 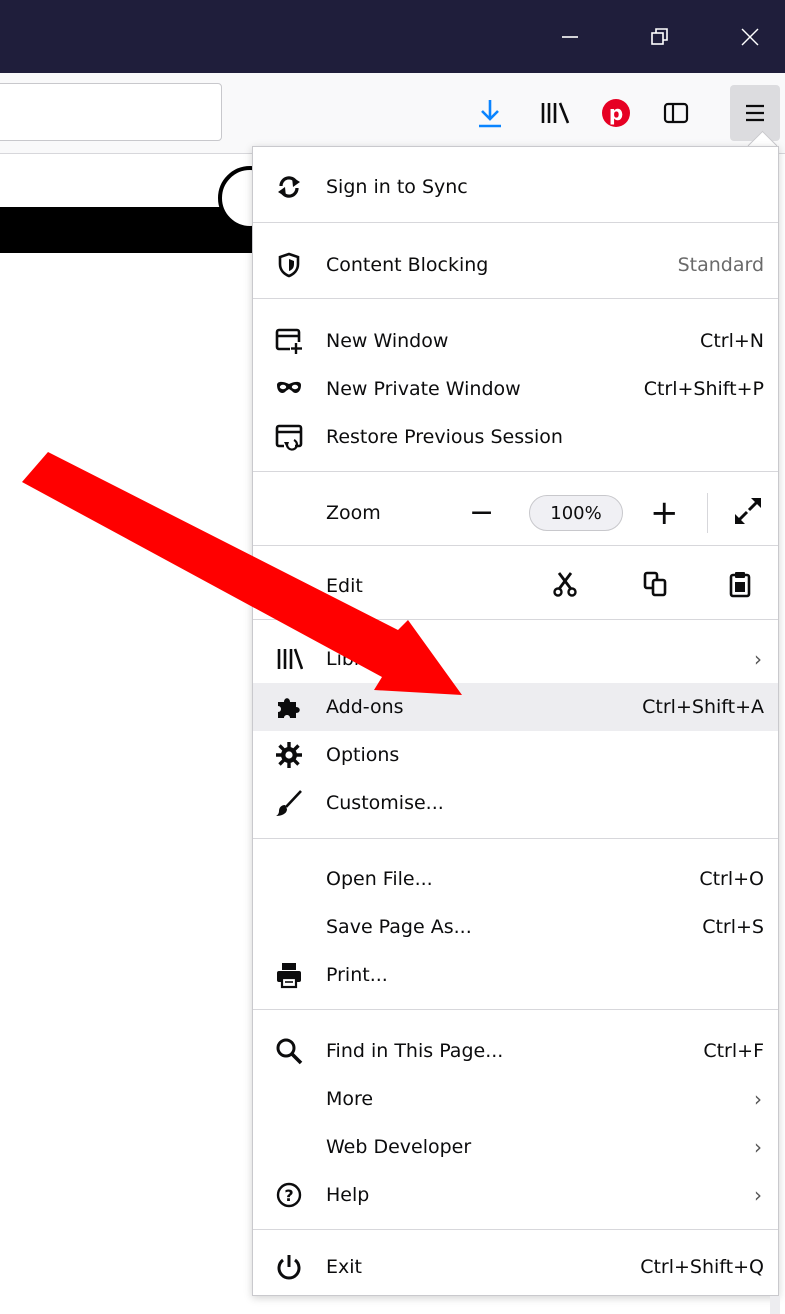 I want to click on close-icon, so click(x=750, y=36).